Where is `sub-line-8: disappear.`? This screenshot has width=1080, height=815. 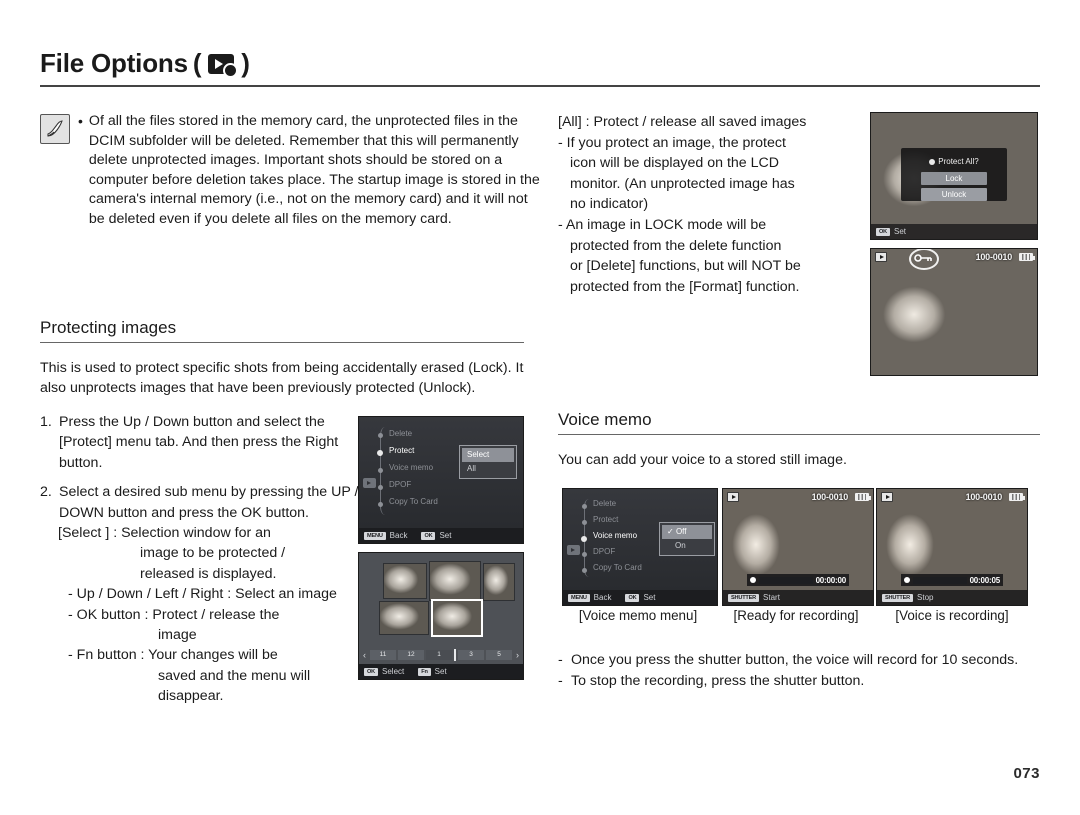 sub-line-8: disappear. is located at coordinates (191, 696).